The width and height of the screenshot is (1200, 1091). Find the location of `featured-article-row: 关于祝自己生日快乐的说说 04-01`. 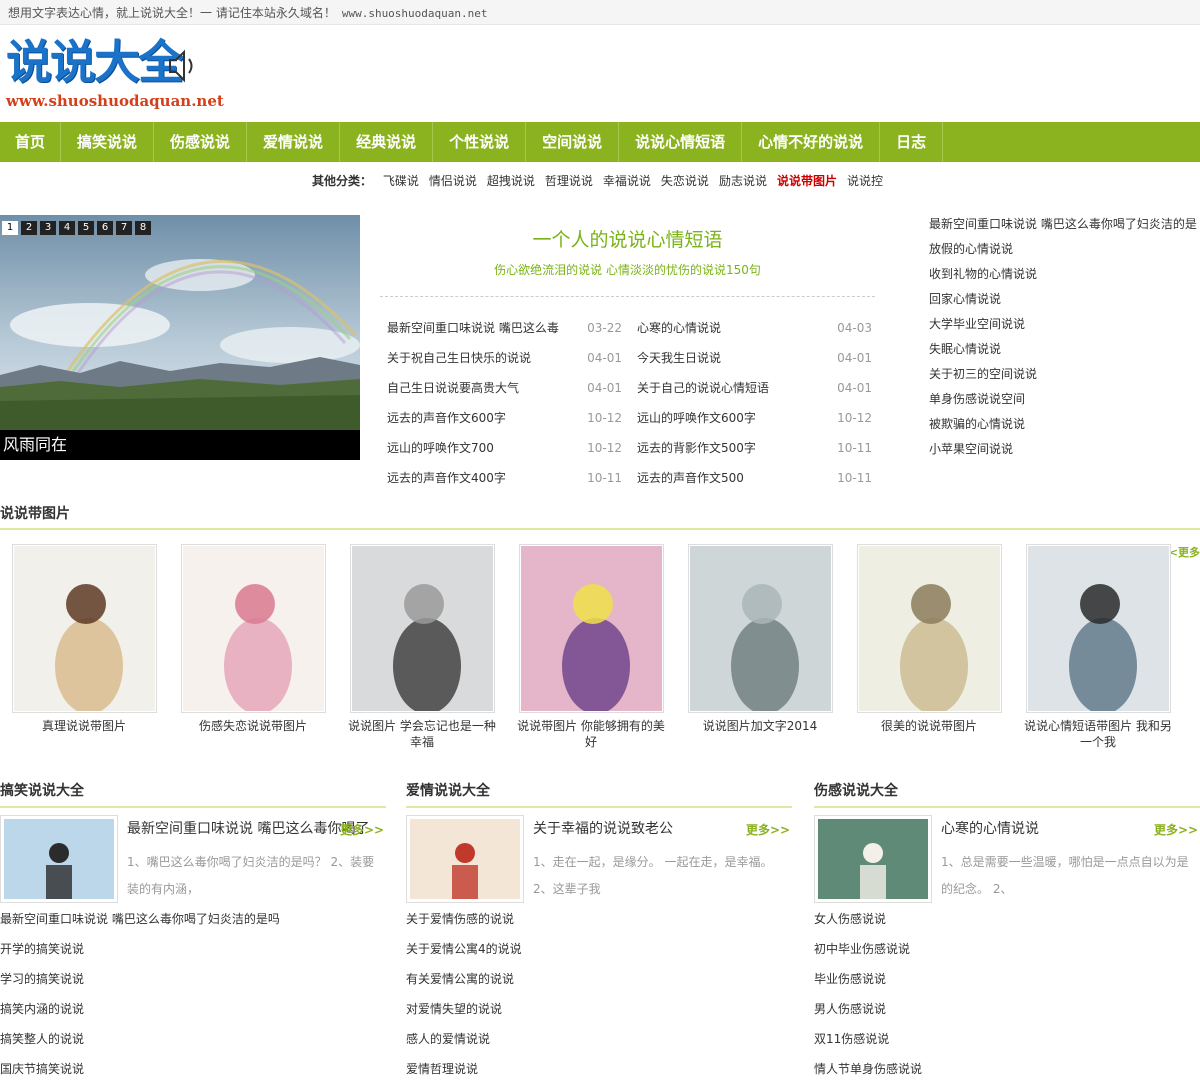

featured-article-row: 关于祝自己生日快乐的说说 04-01 is located at coordinates (501, 358).